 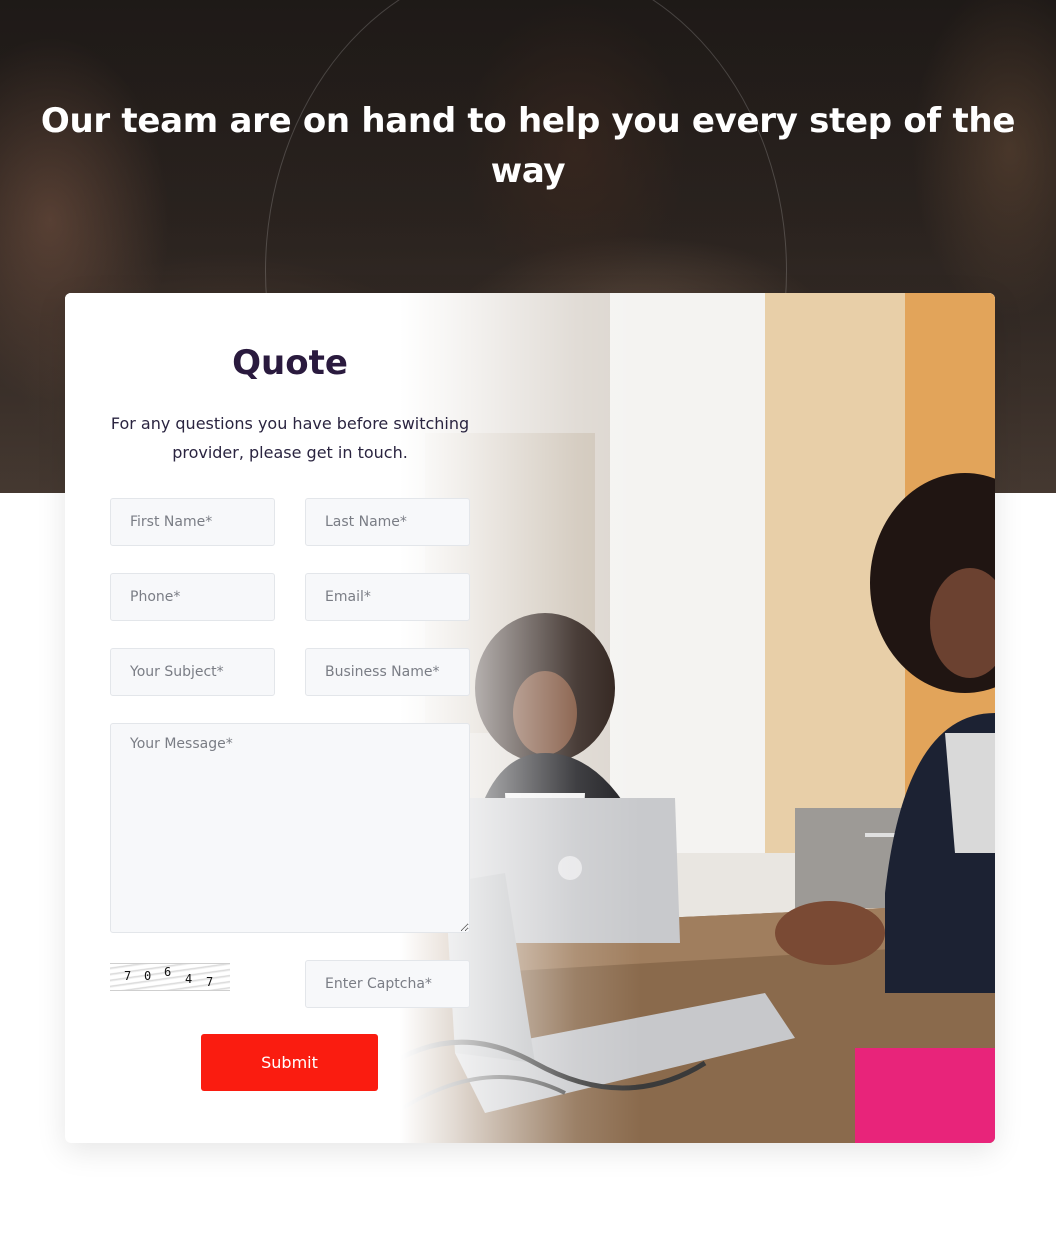 What do you see at coordinates (387, 522) in the screenshot?
I see `last-name-field` at bounding box center [387, 522].